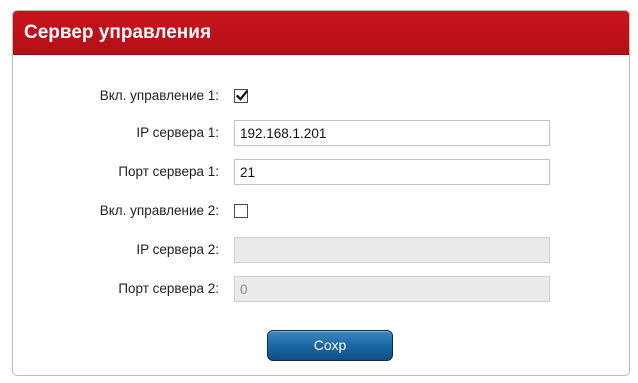  What do you see at coordinates (392, 133) in the screenshot?
I see `server-ip-1-input` at bounding box center [392, 133].